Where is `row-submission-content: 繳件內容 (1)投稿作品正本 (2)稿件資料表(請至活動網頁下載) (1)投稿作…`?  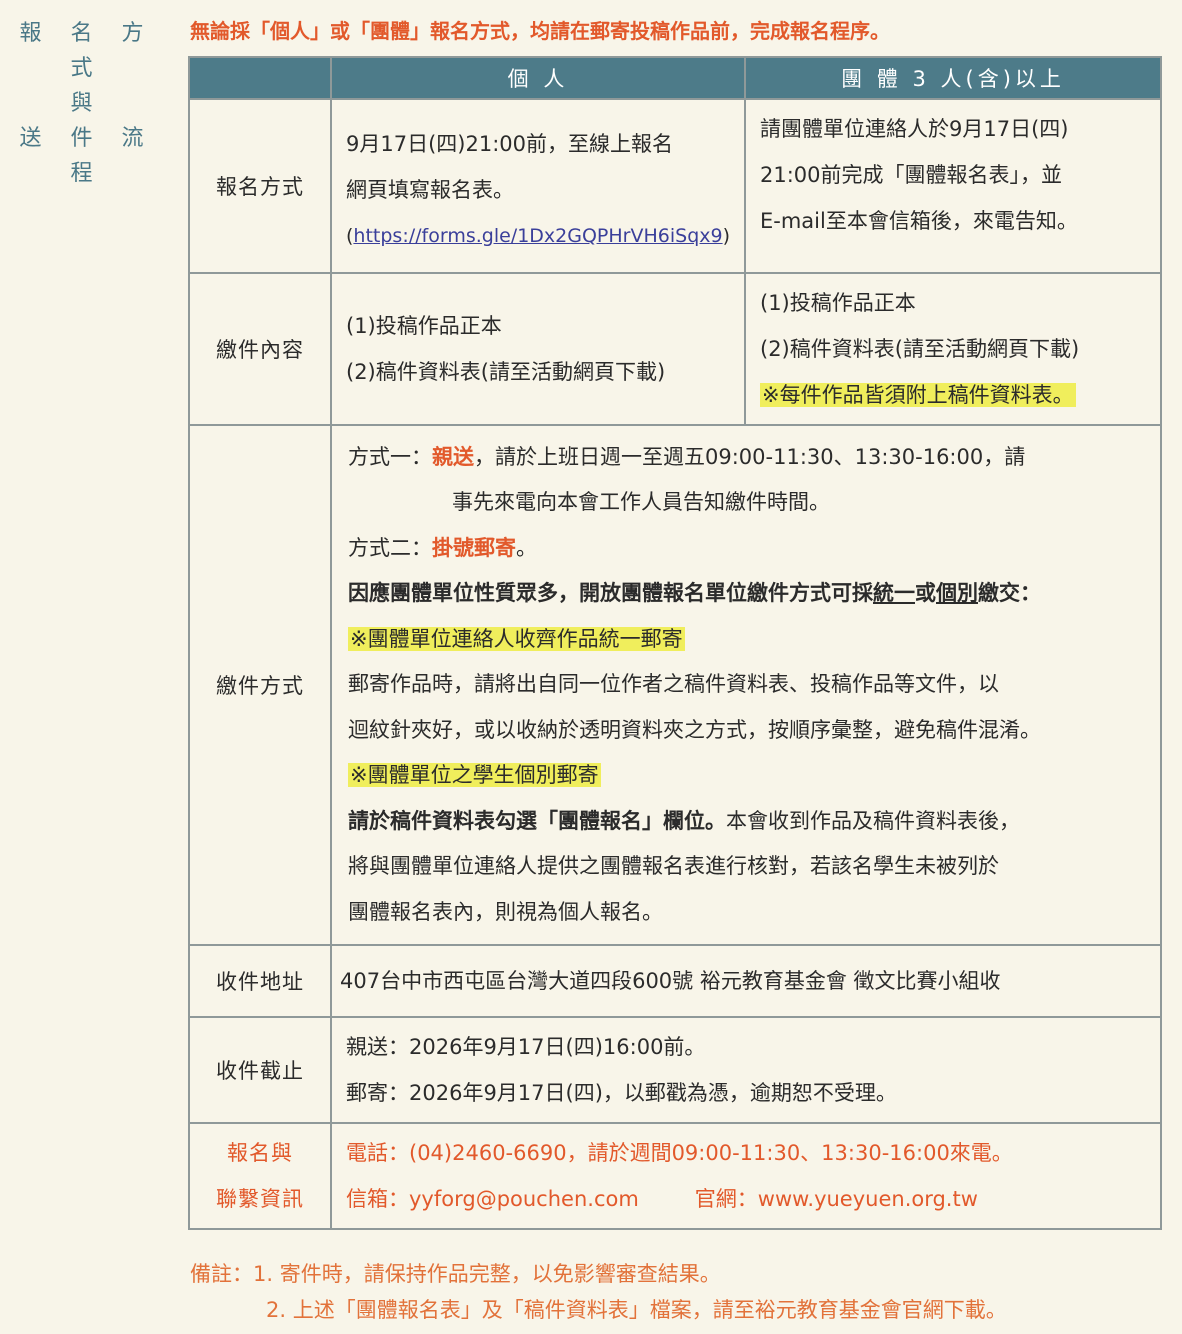
row-submission-content: 繳件內容 (1)投稿作品正本 (2)稿件資料表(請至活動網頁下載) (1)投稿作… is located at coordinates (675, 349).